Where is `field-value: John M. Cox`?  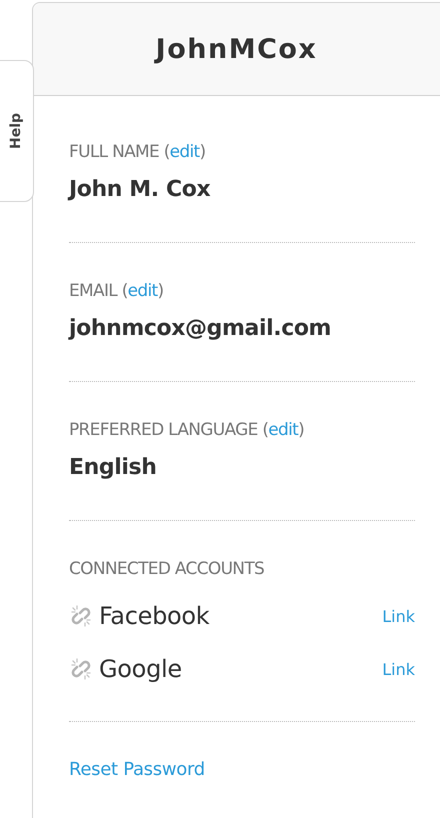
field-value: John M. Cox is located at coordinates (140, 190).